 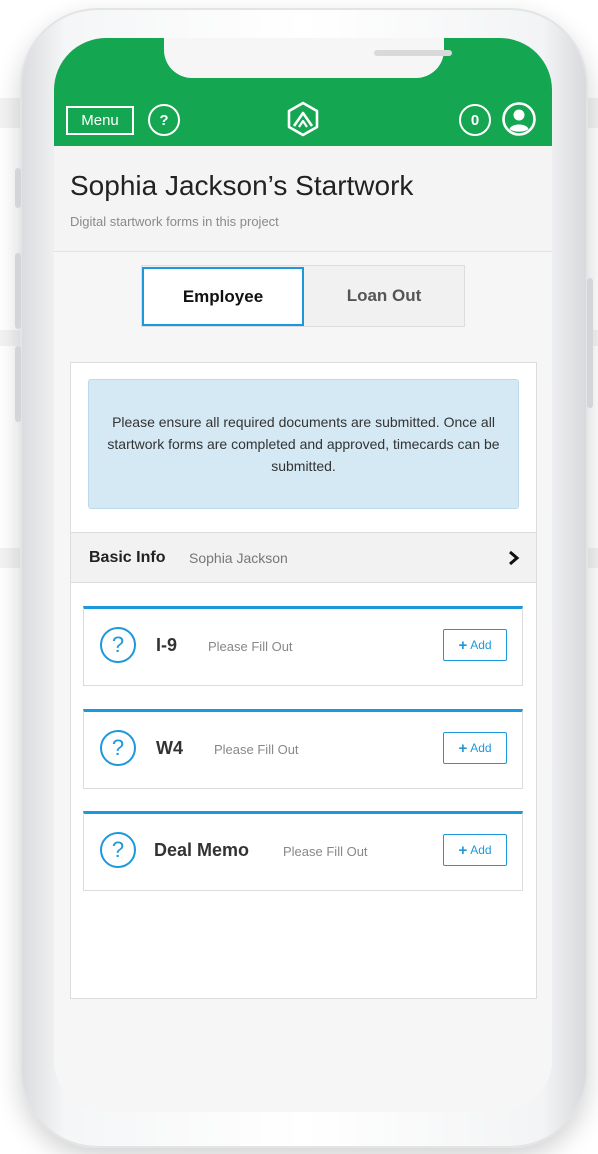 I want to click on form-card-i9: ? I-9 Please Fill Out + Add, so click(x=303, y=646).